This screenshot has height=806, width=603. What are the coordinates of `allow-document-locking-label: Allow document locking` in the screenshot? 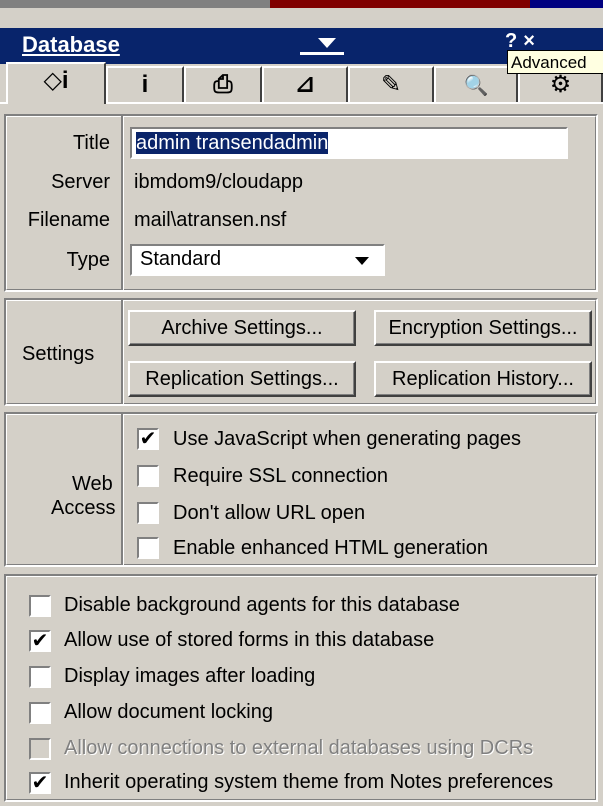 It's located at (168, 712).